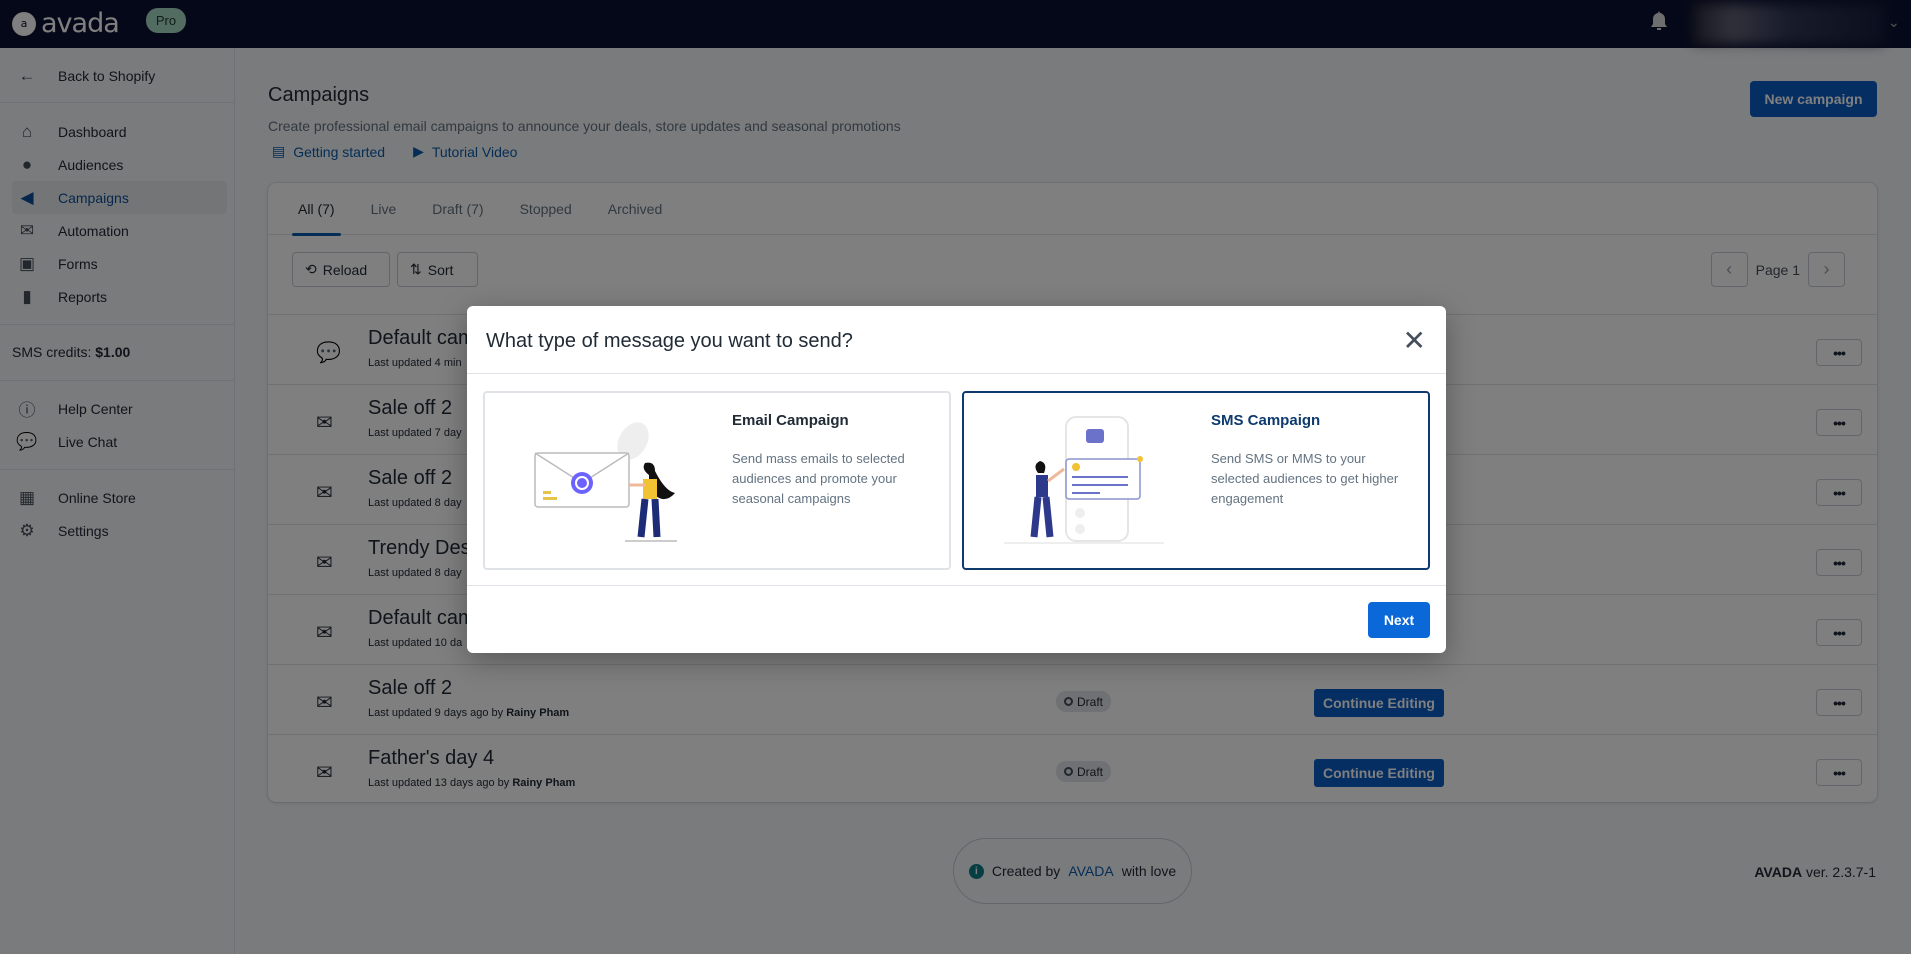  What do you see at coordinates (1399, 620) in the screenshot?
I see `next-button: Next` at bounding box center [1399, 620].